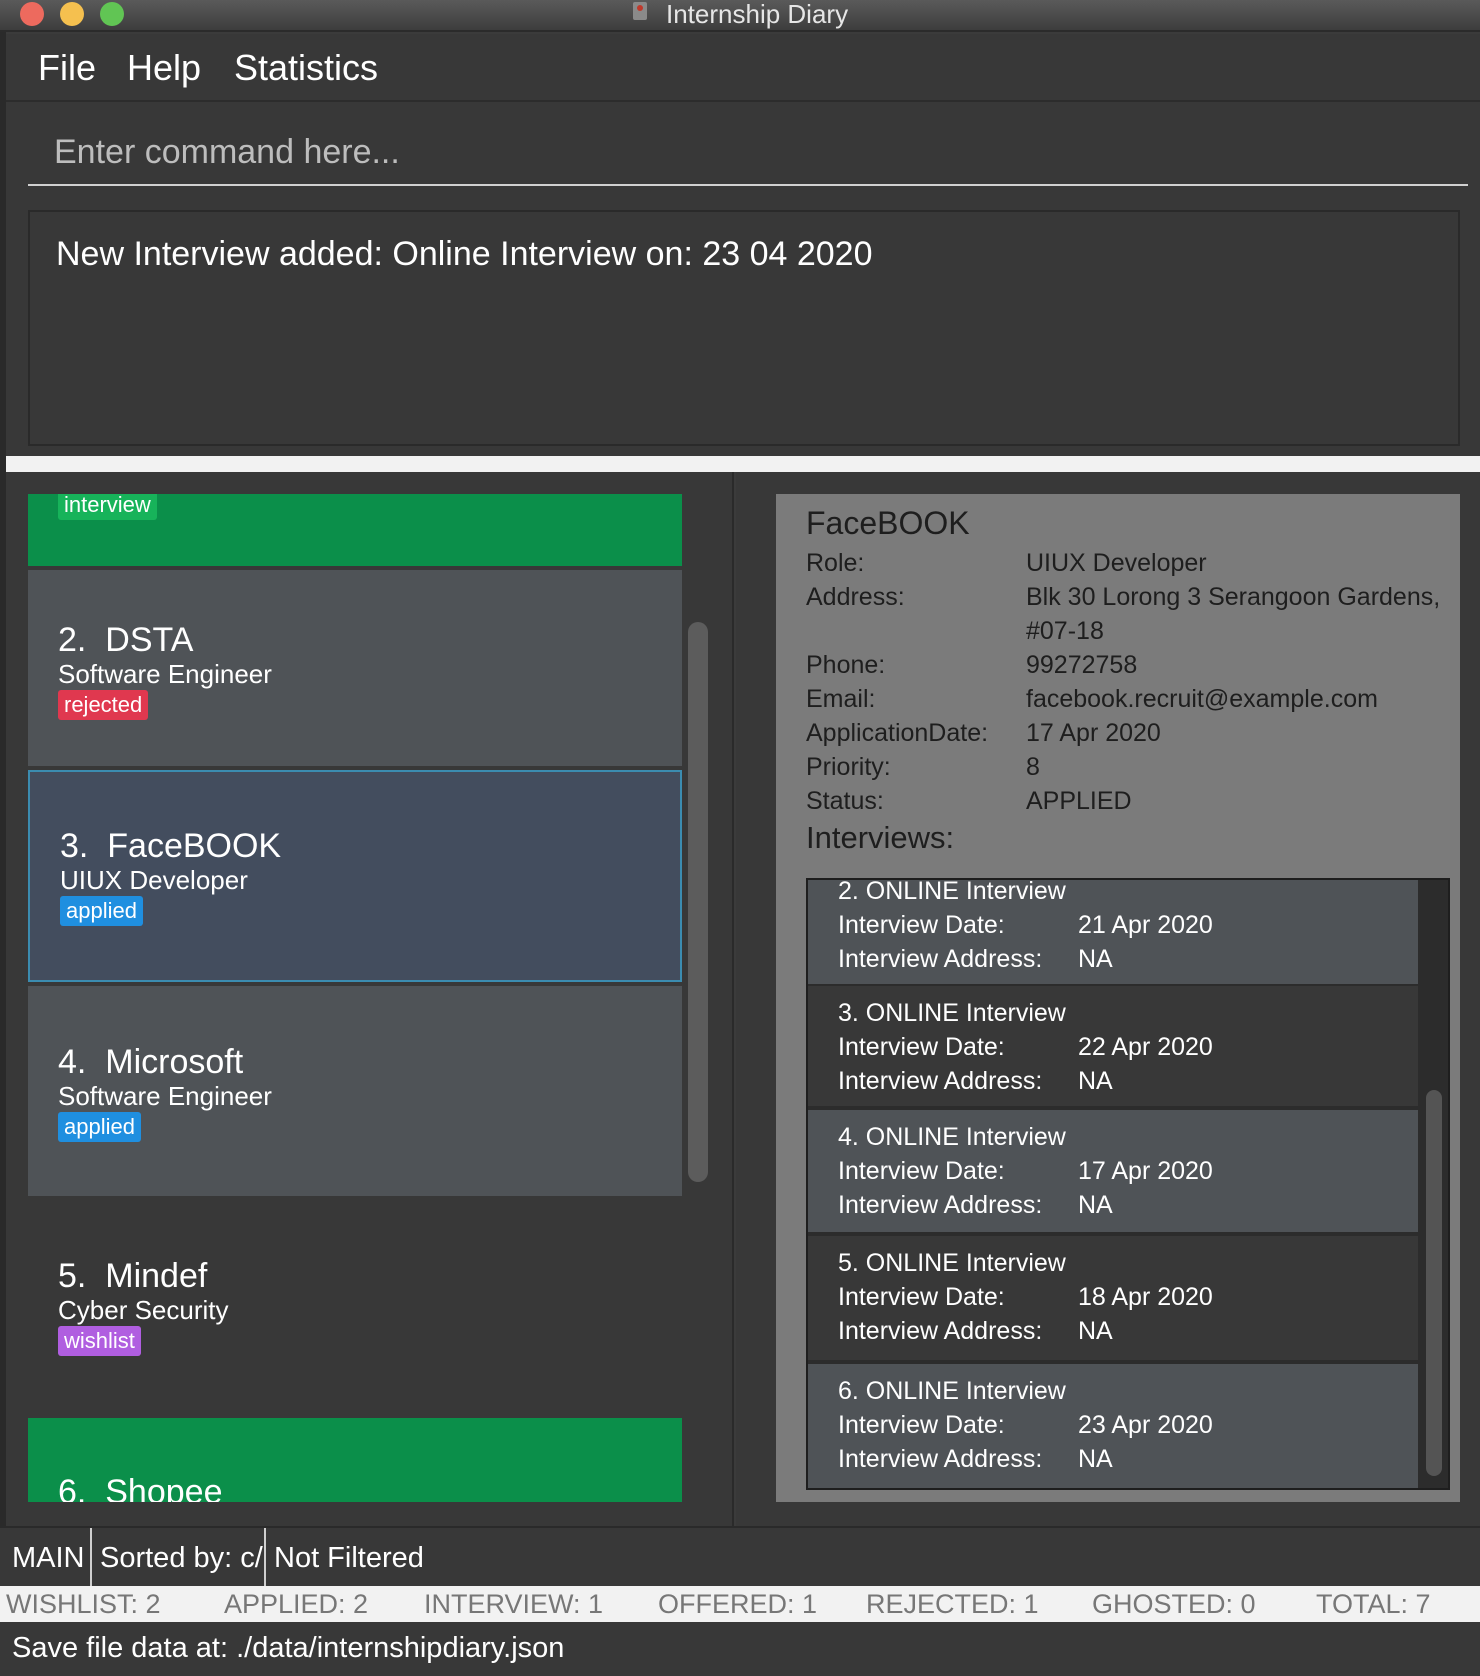  Describe the element at coordinates (67, 68) in the screenshot. I see `menu-file: File` at that location.